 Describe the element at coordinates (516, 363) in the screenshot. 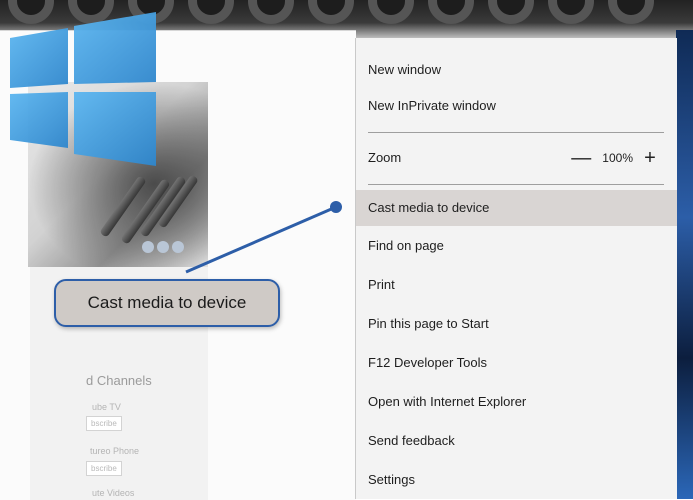

I see `menu-item-developer-tools: F12 Developer Tools` at that location.